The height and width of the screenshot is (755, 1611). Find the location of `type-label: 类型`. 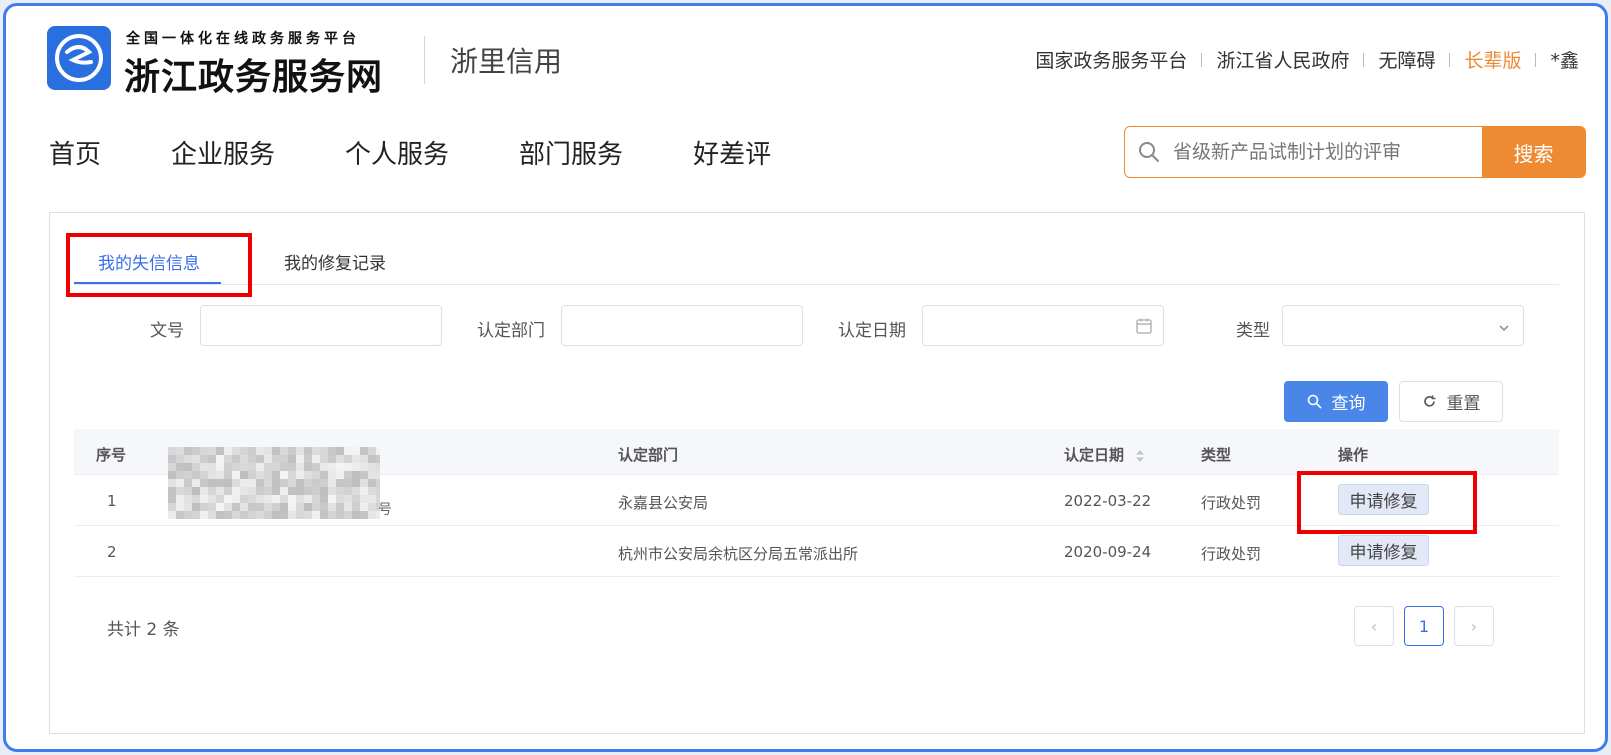

type-label: 类型 is located at coordinates (1253, 331).